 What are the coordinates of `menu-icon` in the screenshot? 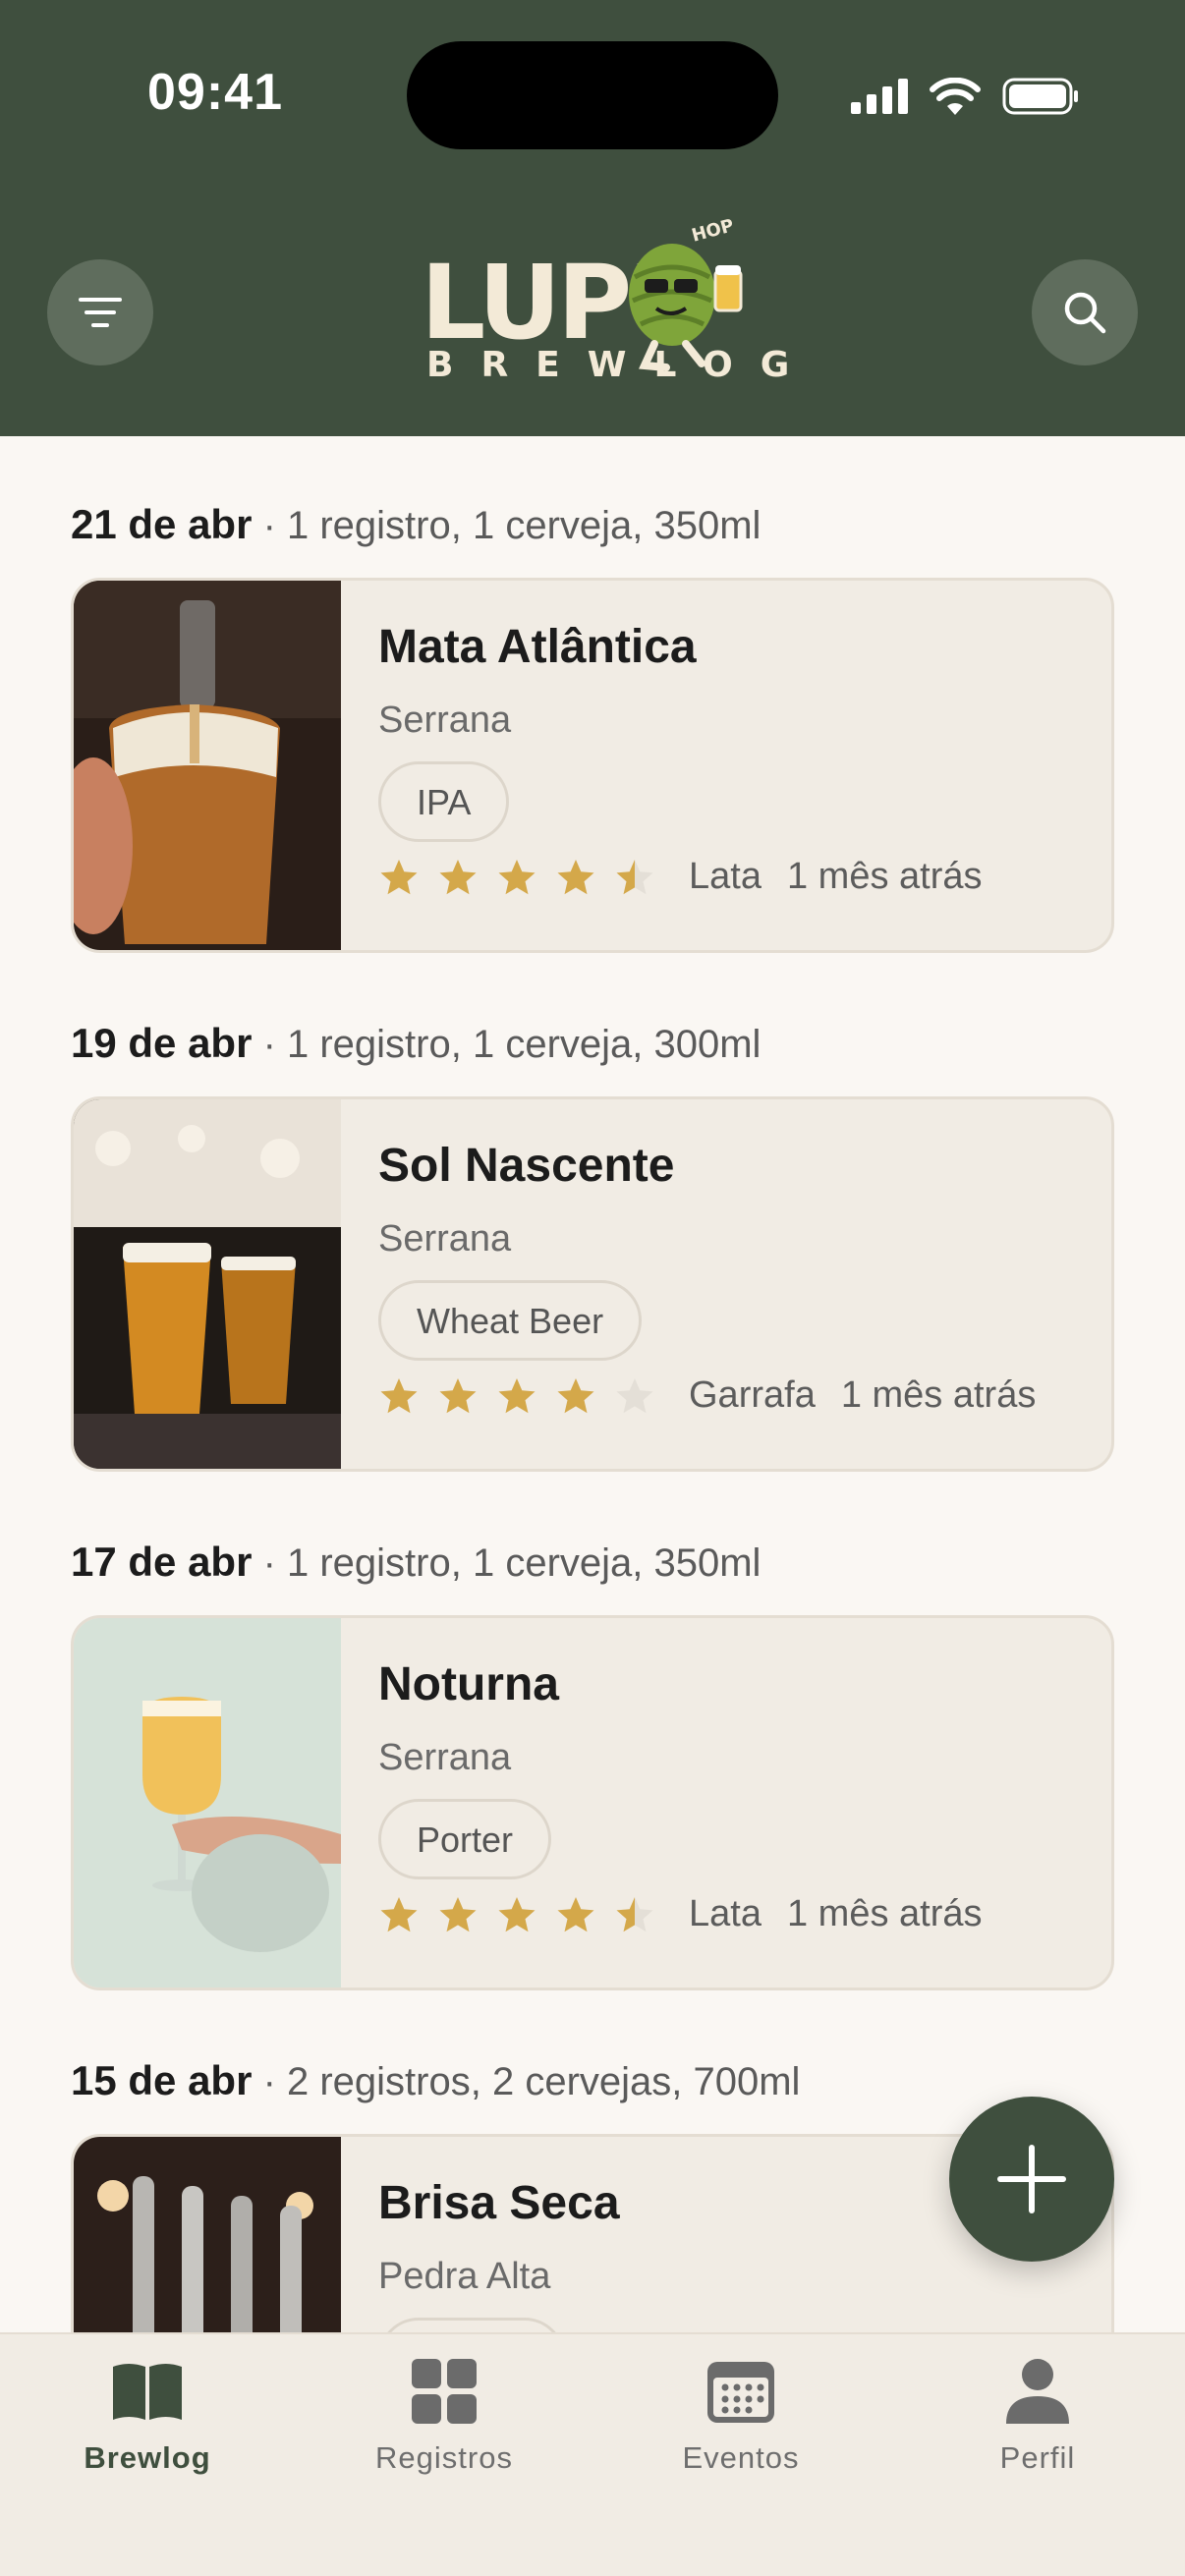 It's located at (100, 312).